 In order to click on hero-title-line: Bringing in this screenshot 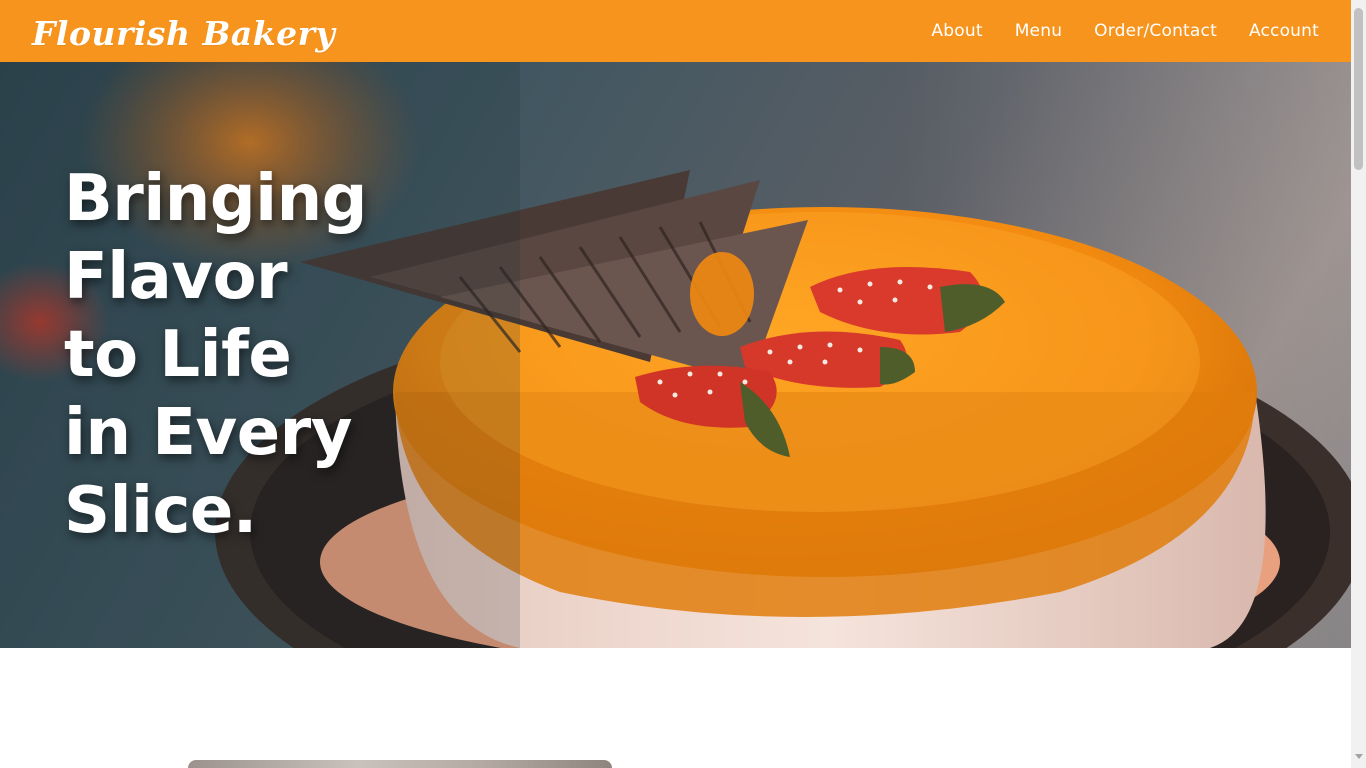, I will do `click(215, 199)`.